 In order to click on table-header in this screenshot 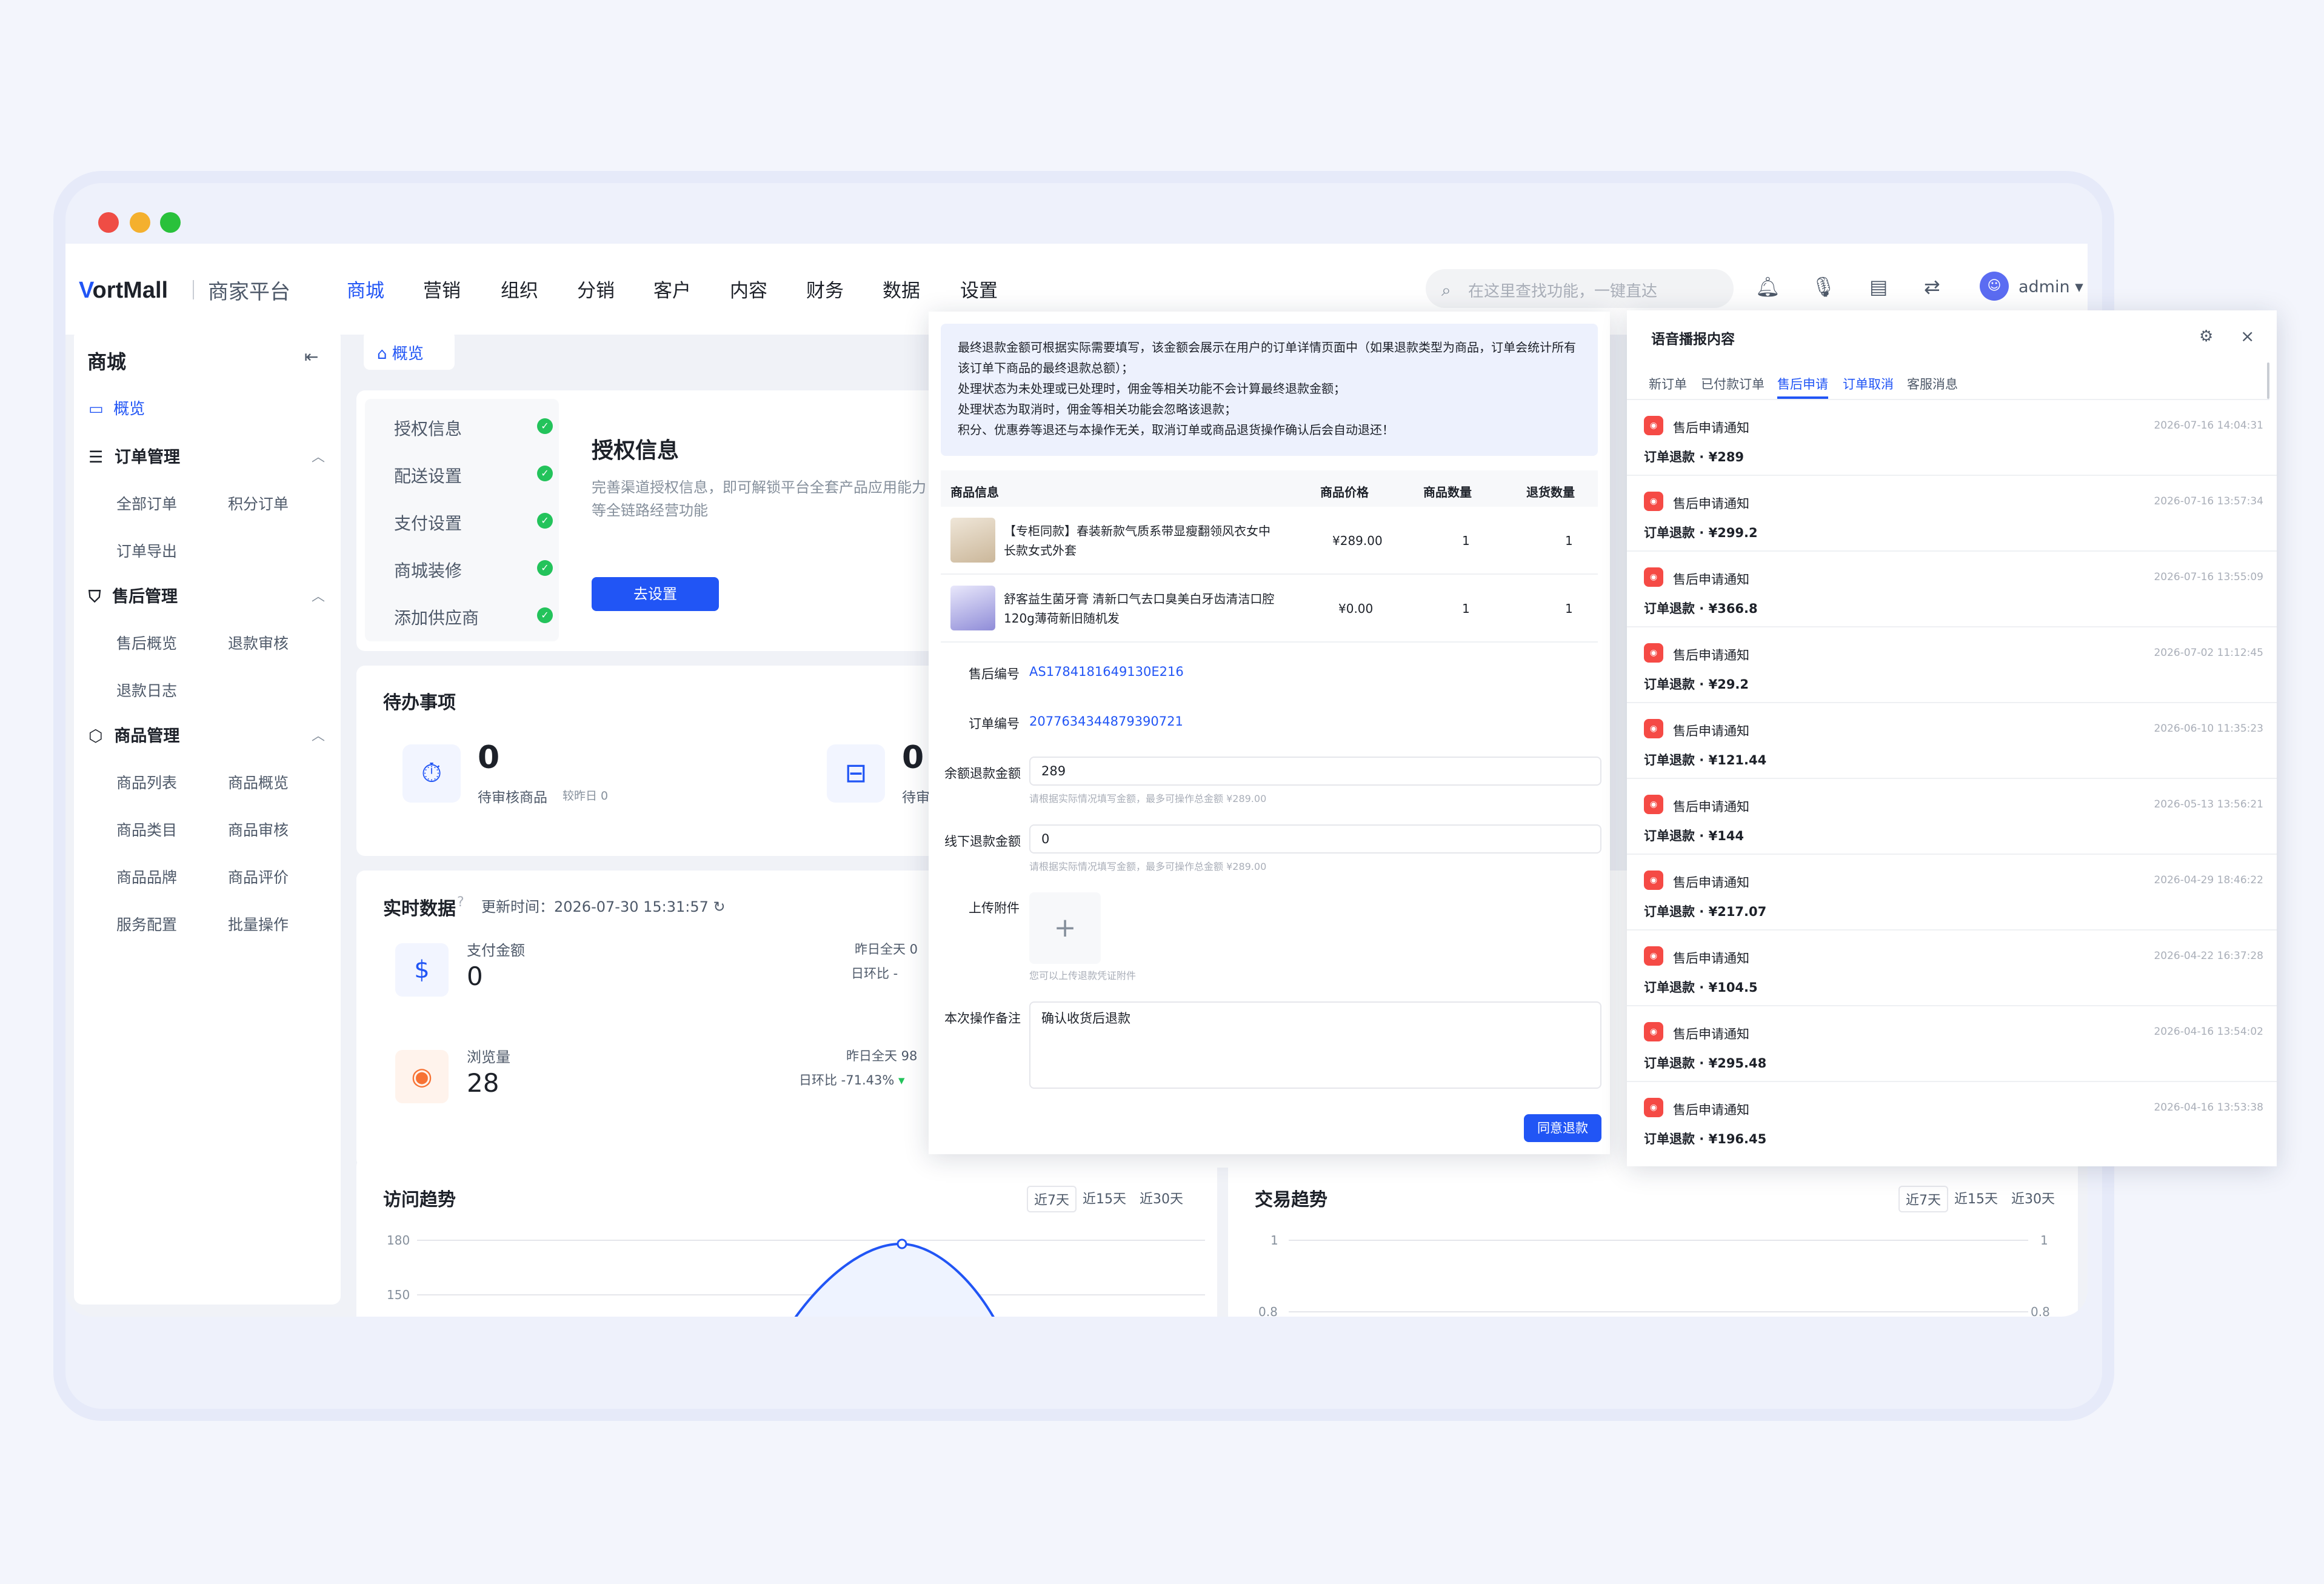, I will do `click(1270, 488)`.